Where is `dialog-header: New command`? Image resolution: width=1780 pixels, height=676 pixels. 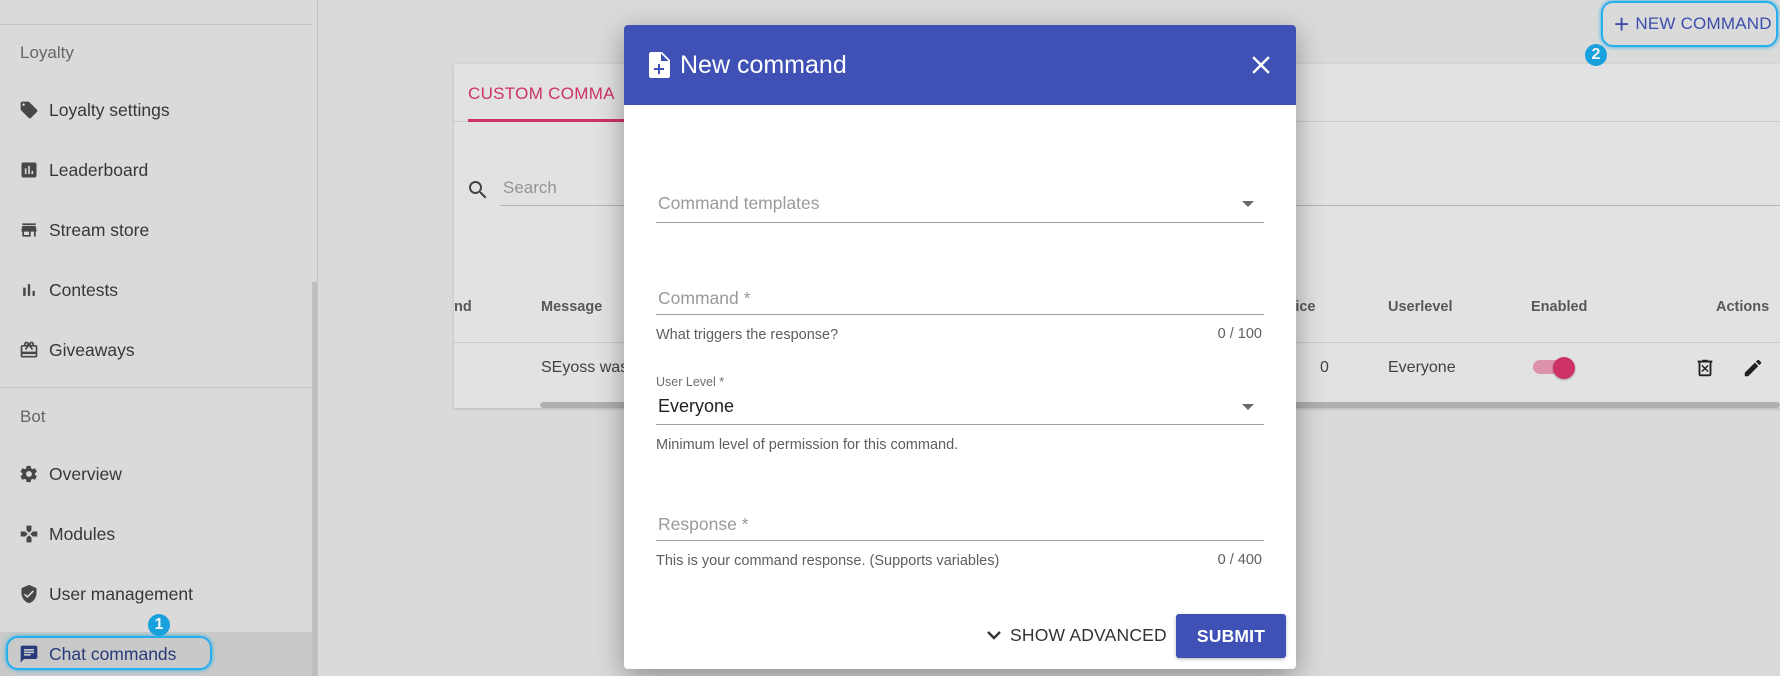
dialog-header: New command is located at coordinates (960, 65).